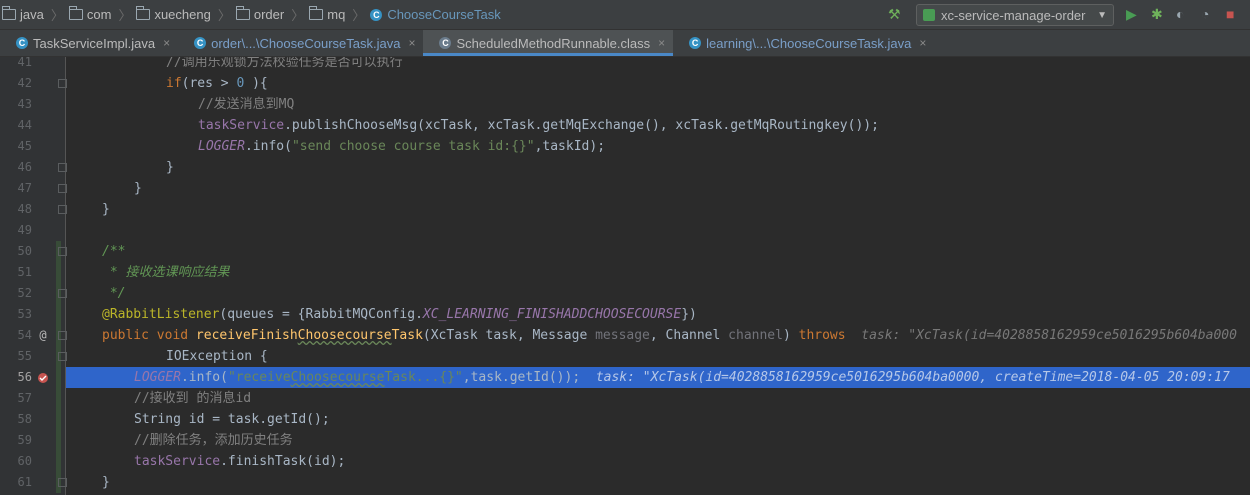 The width and height of the screenshot is (1250, 495). Describe the element at coordinates (24, 482) in the screenshot. I see `line-number: 61` at that location.